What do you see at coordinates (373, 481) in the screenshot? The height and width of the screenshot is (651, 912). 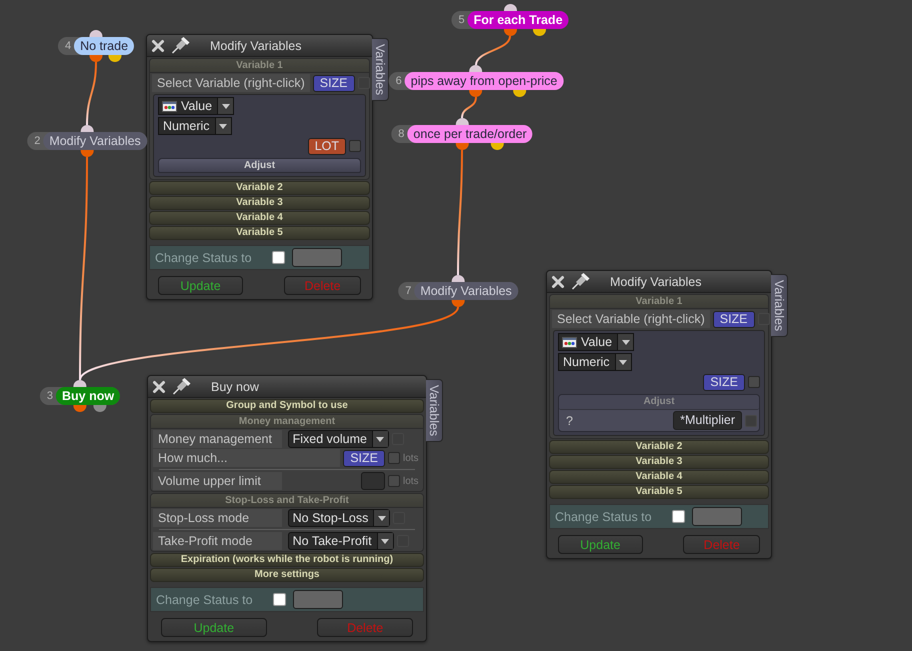 I see `input-field` at bounding box center [373, 481].